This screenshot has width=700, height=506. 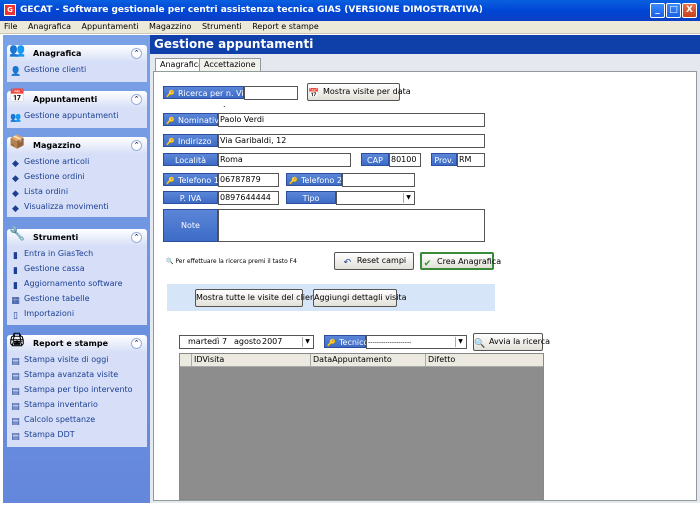 I want to click on button-label: Mostra visite per data, so click(x=367, y=91).